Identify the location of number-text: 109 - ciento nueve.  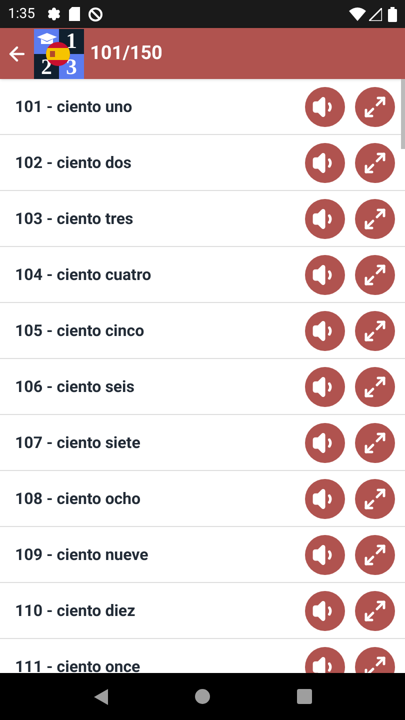
(82, 555).